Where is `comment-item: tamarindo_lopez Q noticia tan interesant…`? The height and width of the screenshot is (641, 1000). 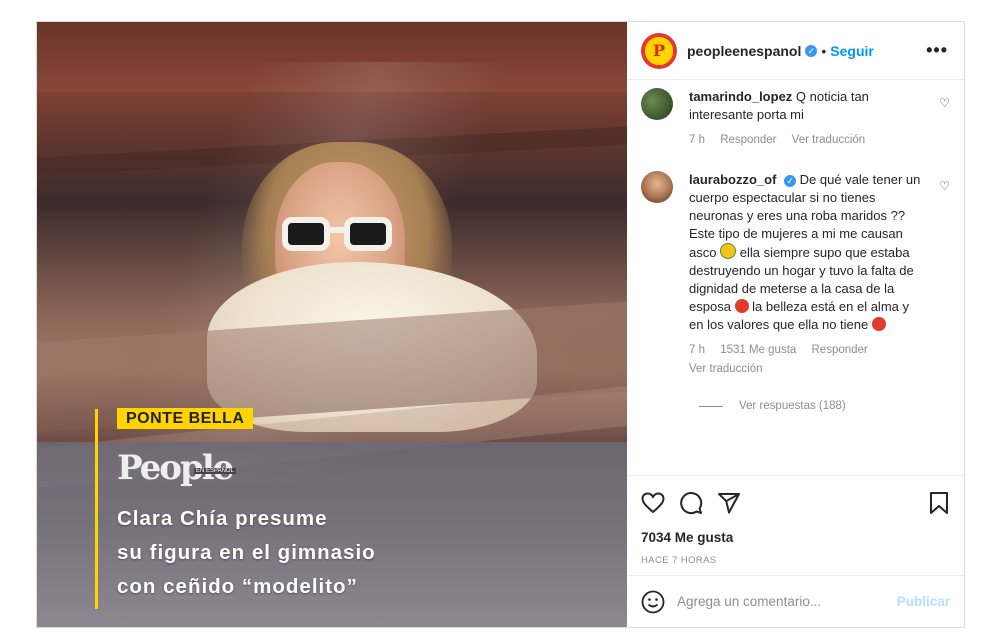 comment-item: tamarindo_lopez Q noticia tan interesant… is located at coordinates (795, 118).